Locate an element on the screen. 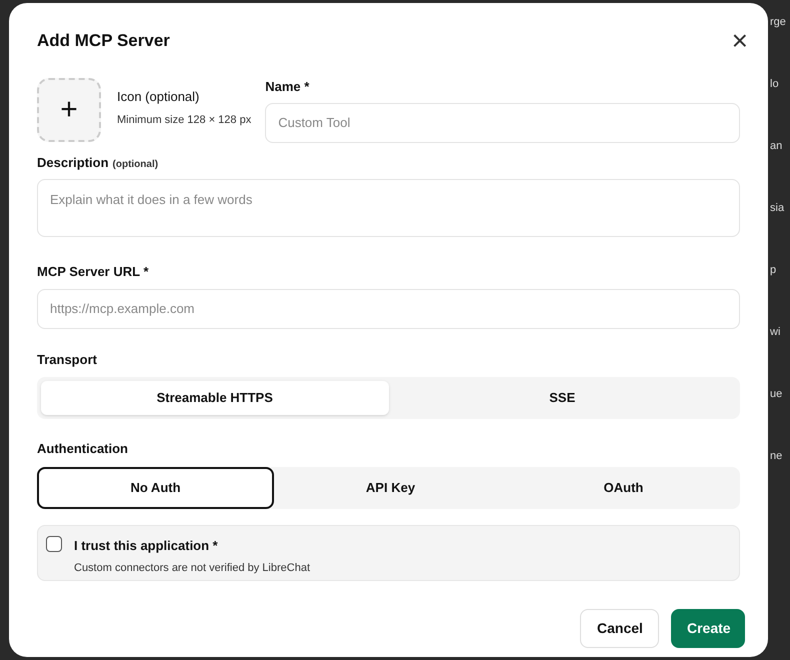 The image size is (790, 660). transport-label: Transport is located at coordinates (67, 359).